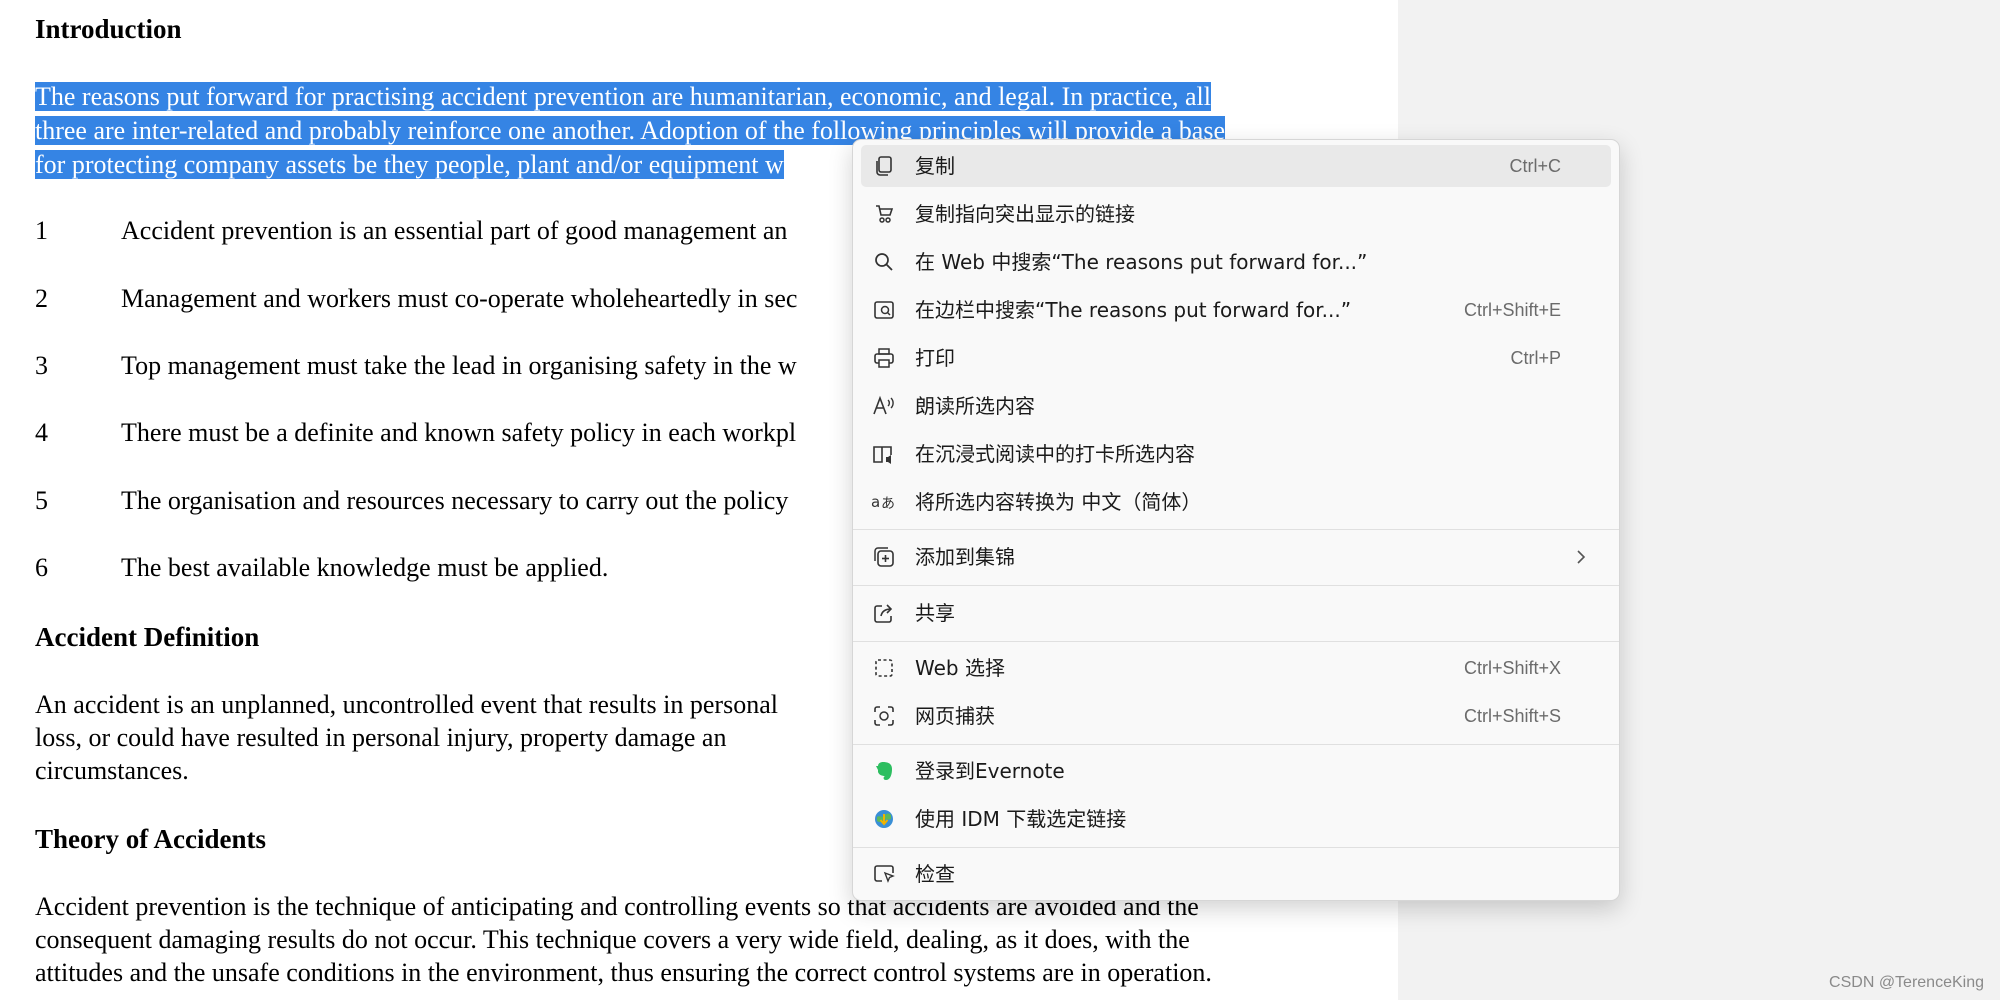  I want to click on menu-item-label: 使用 IDM 下载选定链接, so click(1021, 819).